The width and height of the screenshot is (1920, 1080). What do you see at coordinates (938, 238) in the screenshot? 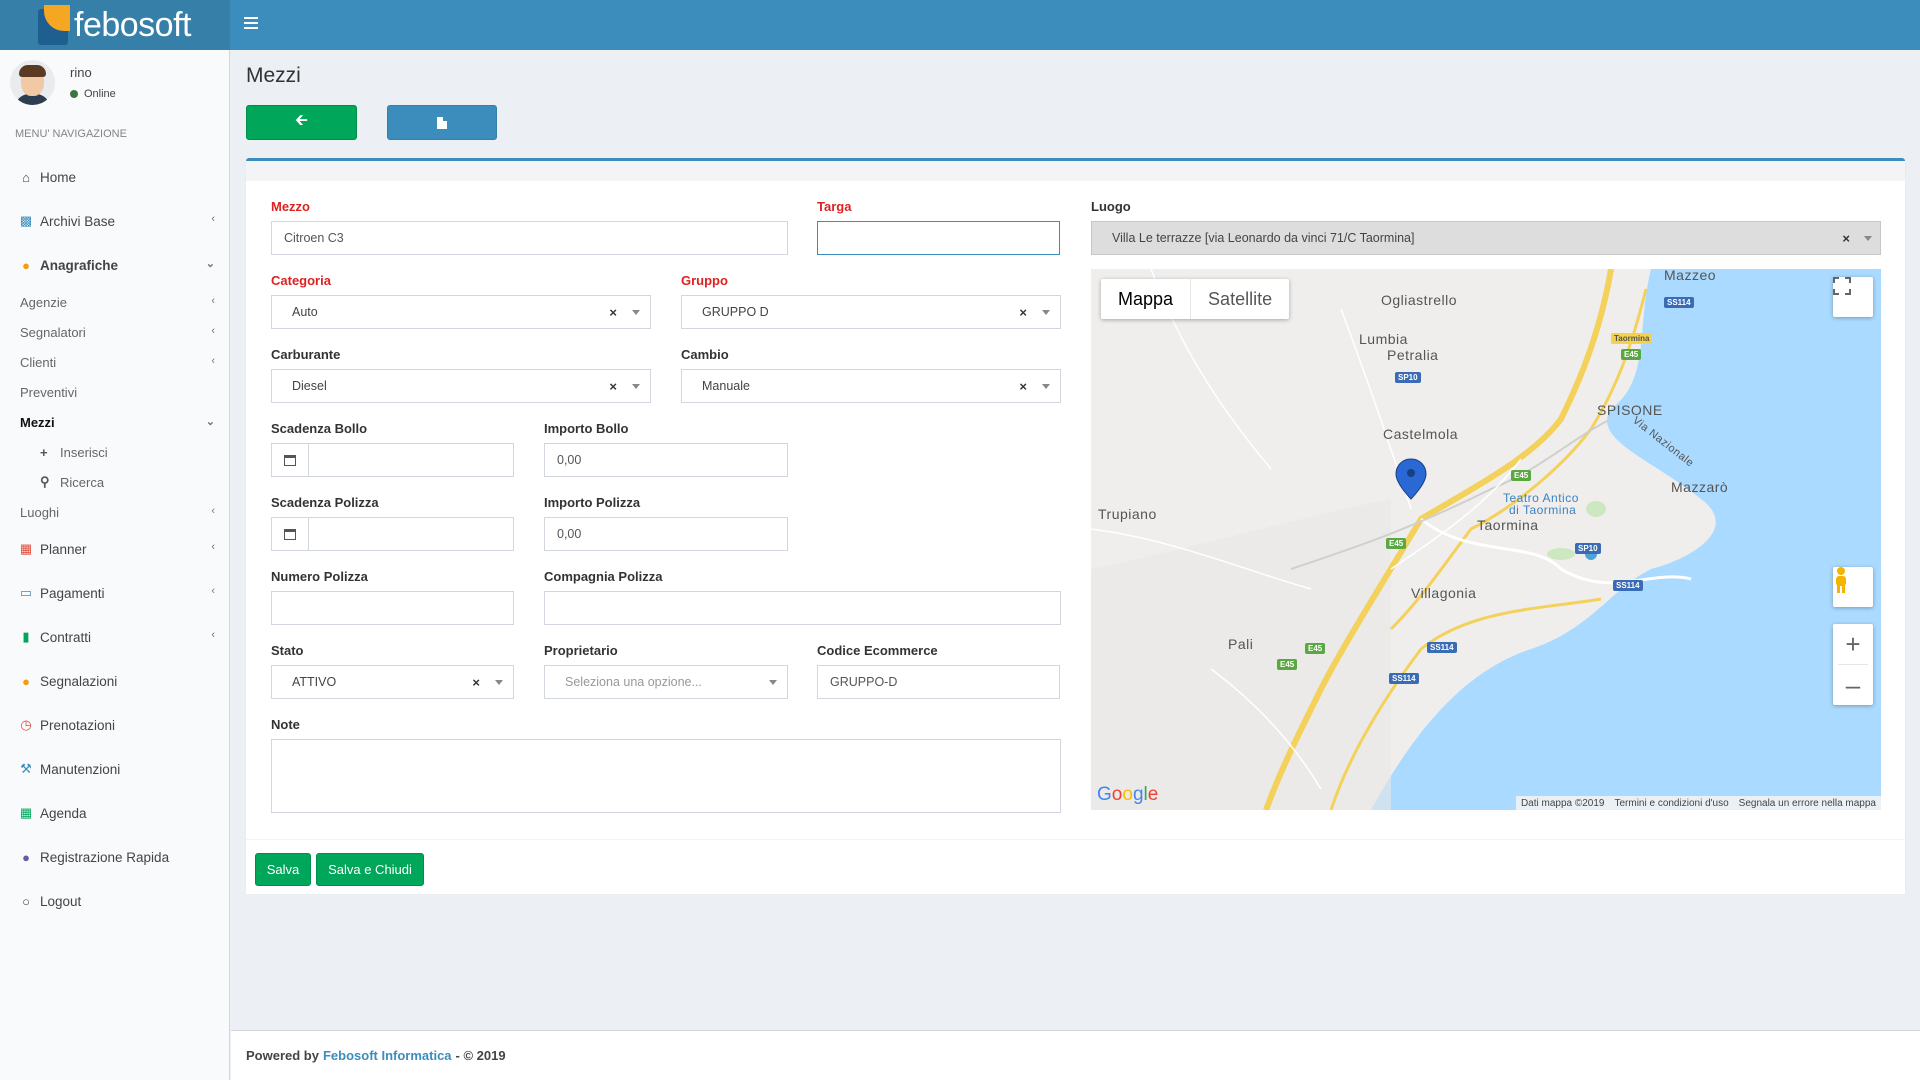
I see `targa-input` at bounding box center [938, 238].